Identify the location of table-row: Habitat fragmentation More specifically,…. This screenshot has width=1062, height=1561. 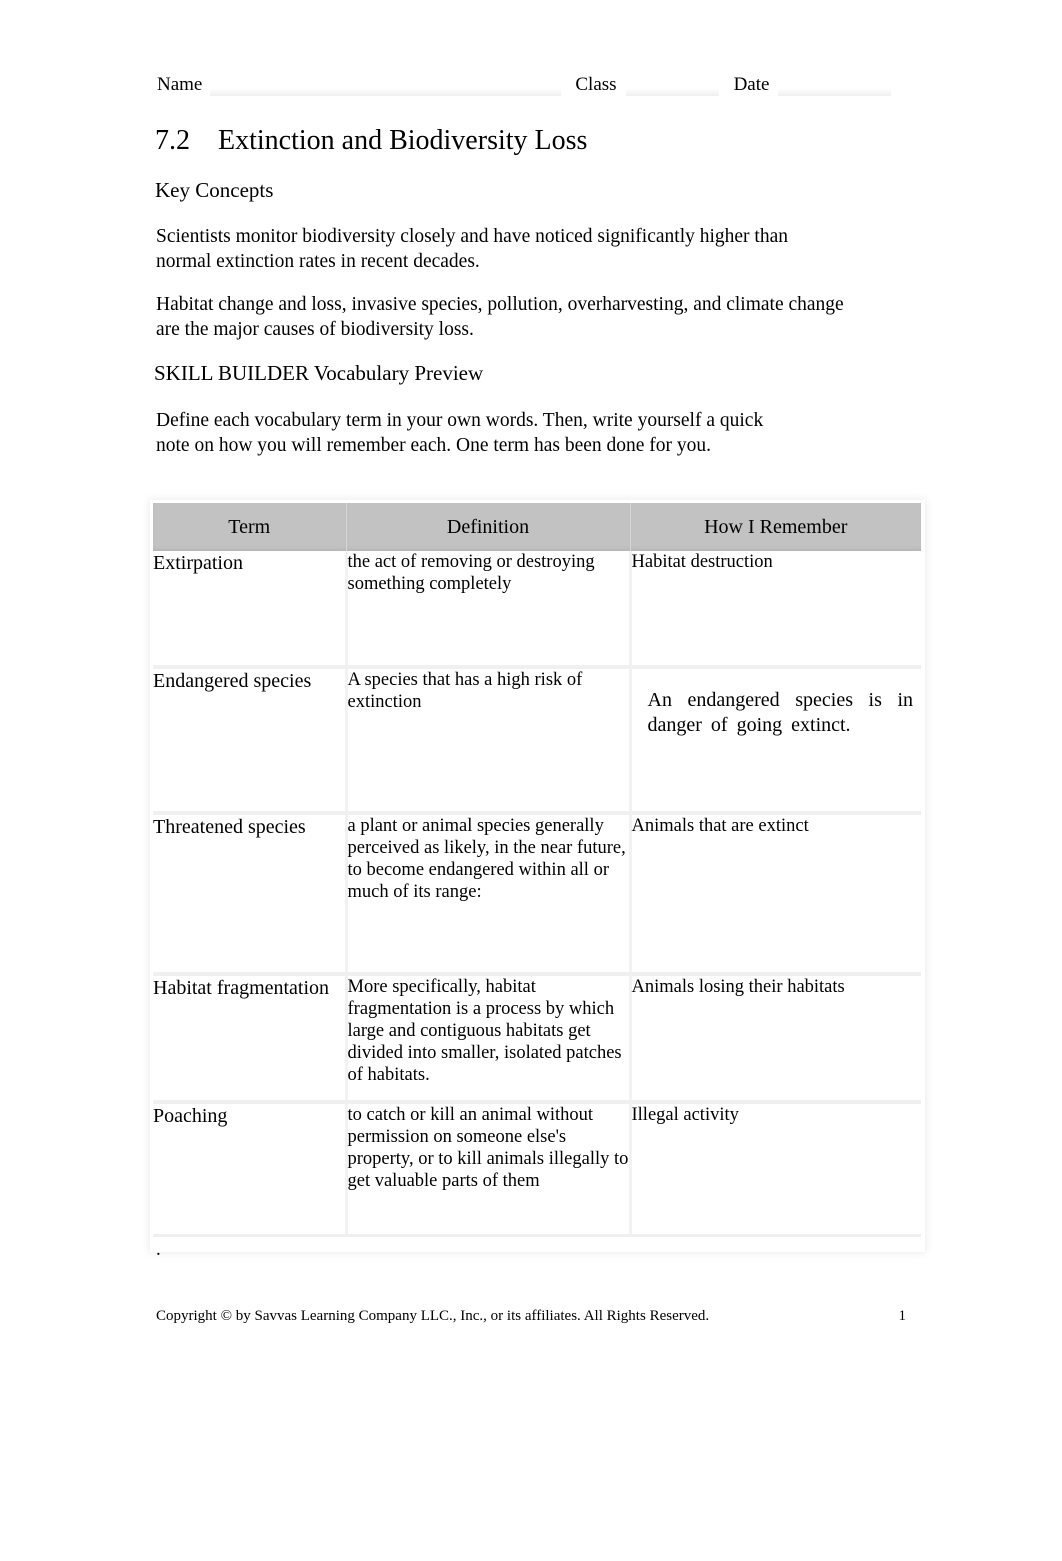
(537, 1039).